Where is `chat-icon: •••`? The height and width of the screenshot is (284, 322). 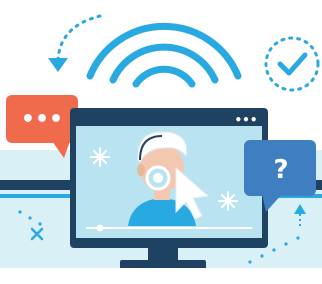
chat-icon: ••• is located at coordinates (42, 119).